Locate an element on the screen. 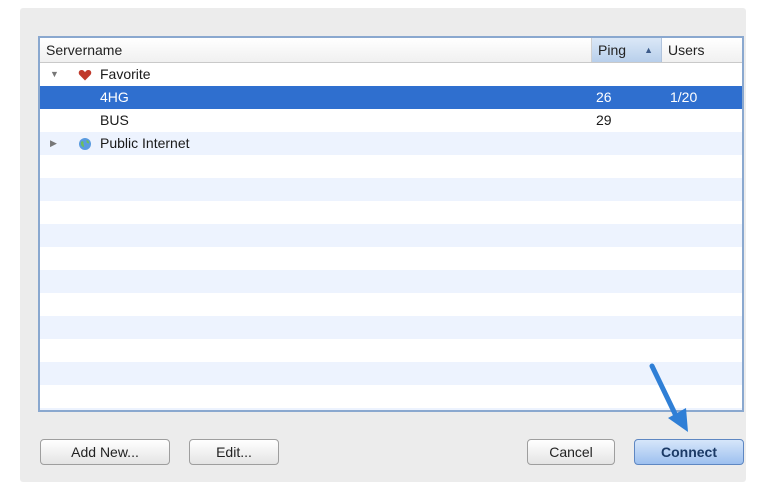 The image size is (760, 490). column-header-servername-label: Servername is located at coordinates (84, 50).